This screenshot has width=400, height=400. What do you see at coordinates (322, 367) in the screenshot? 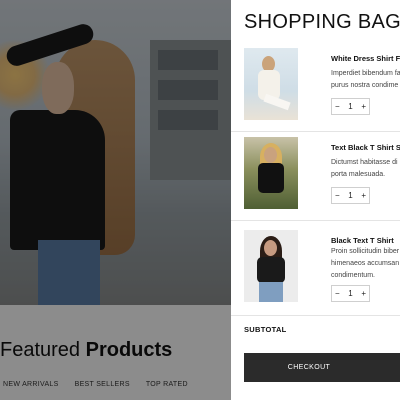
I see `checkout-button: CHECKOUT` at bounding box center [322, 367].